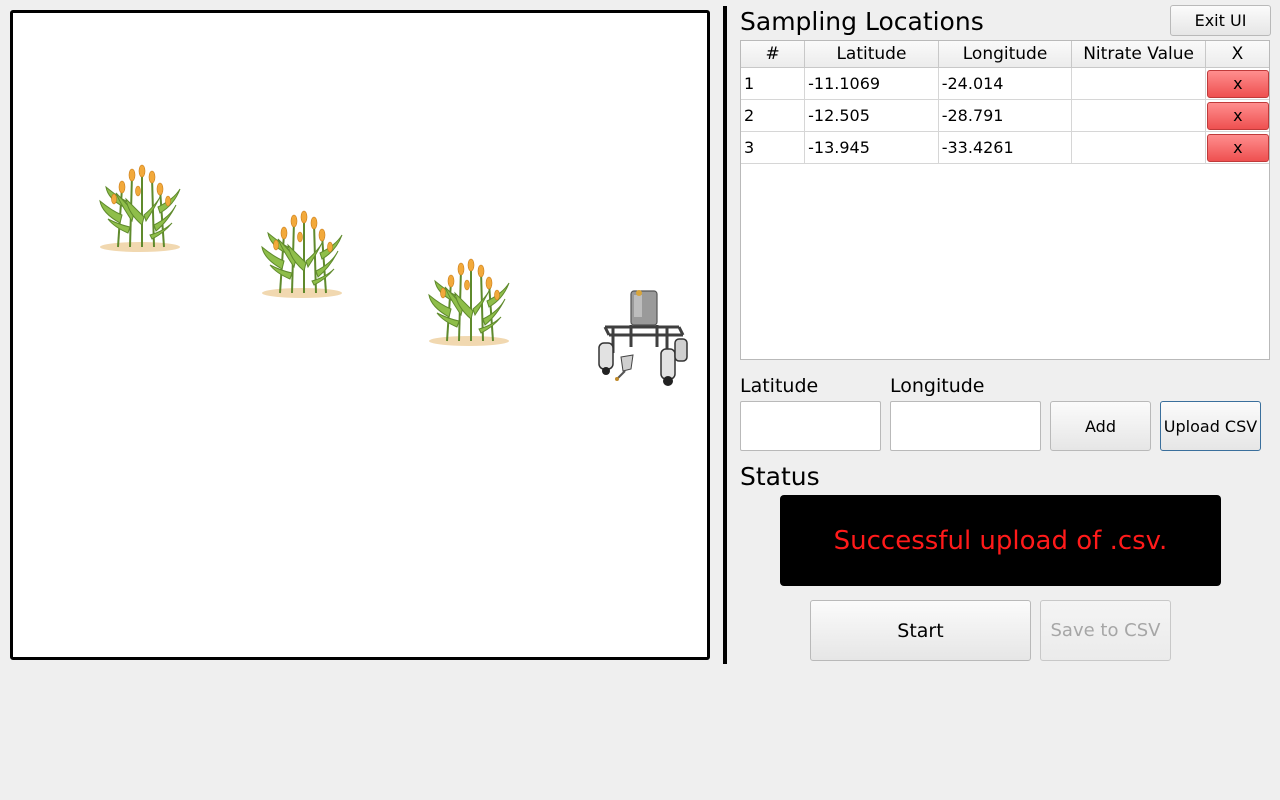 This screenshot has width=1280, height=800. Describe the element at coordinates (643, 338) in the screenshot. I see `sampling-robot-icon` at that location.